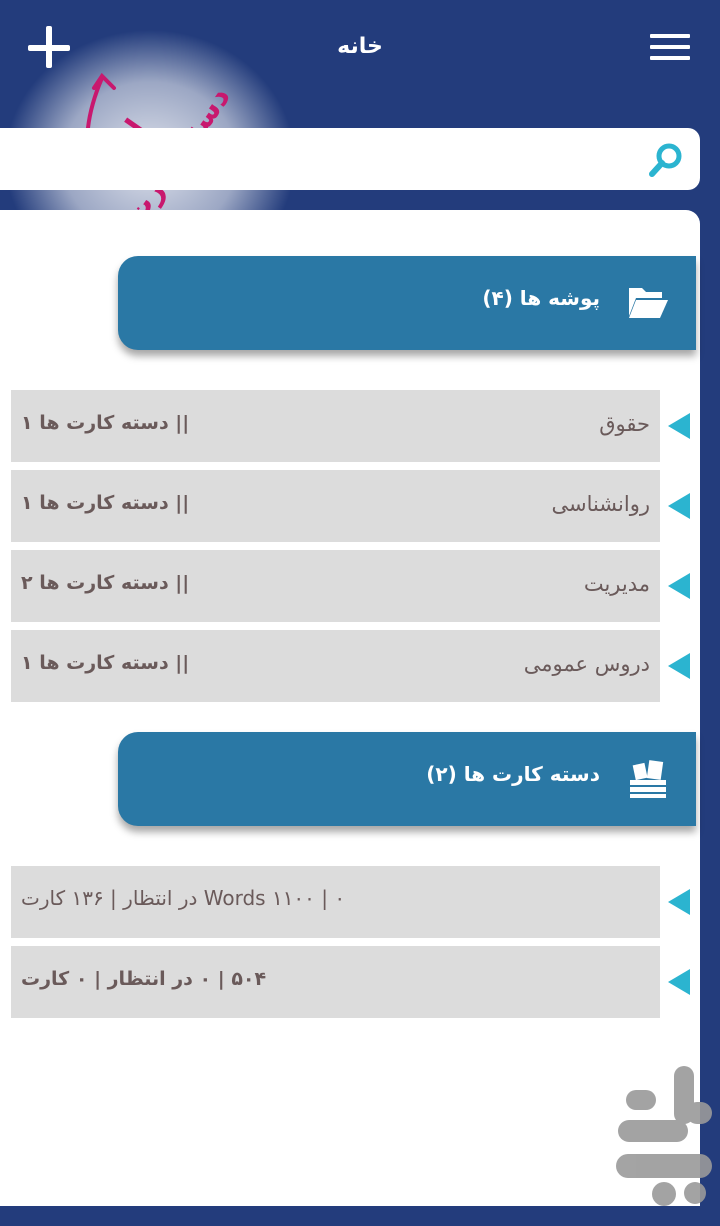 The height and width of the screenshot is (1226, 720). Describe the element at coordinates (513, 774) in the screenshot. I see `decks-section-label: دسته کارت ها (۲)` at that location.